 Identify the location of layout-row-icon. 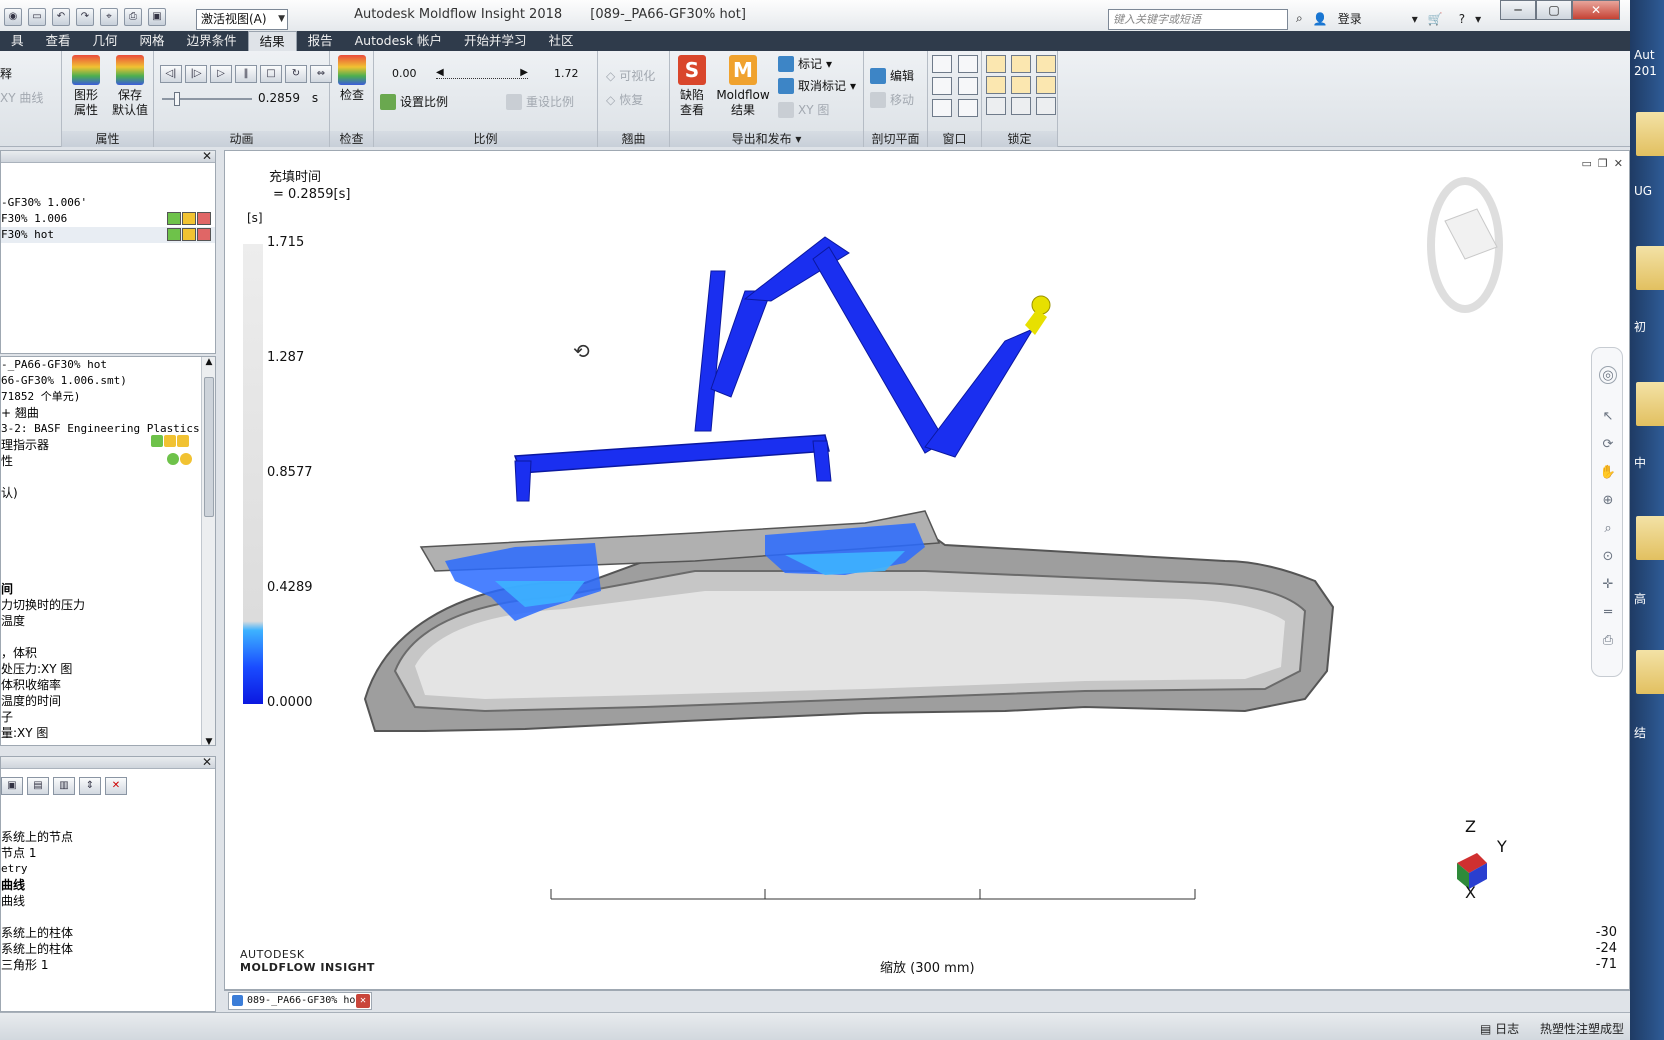
(942, 64).